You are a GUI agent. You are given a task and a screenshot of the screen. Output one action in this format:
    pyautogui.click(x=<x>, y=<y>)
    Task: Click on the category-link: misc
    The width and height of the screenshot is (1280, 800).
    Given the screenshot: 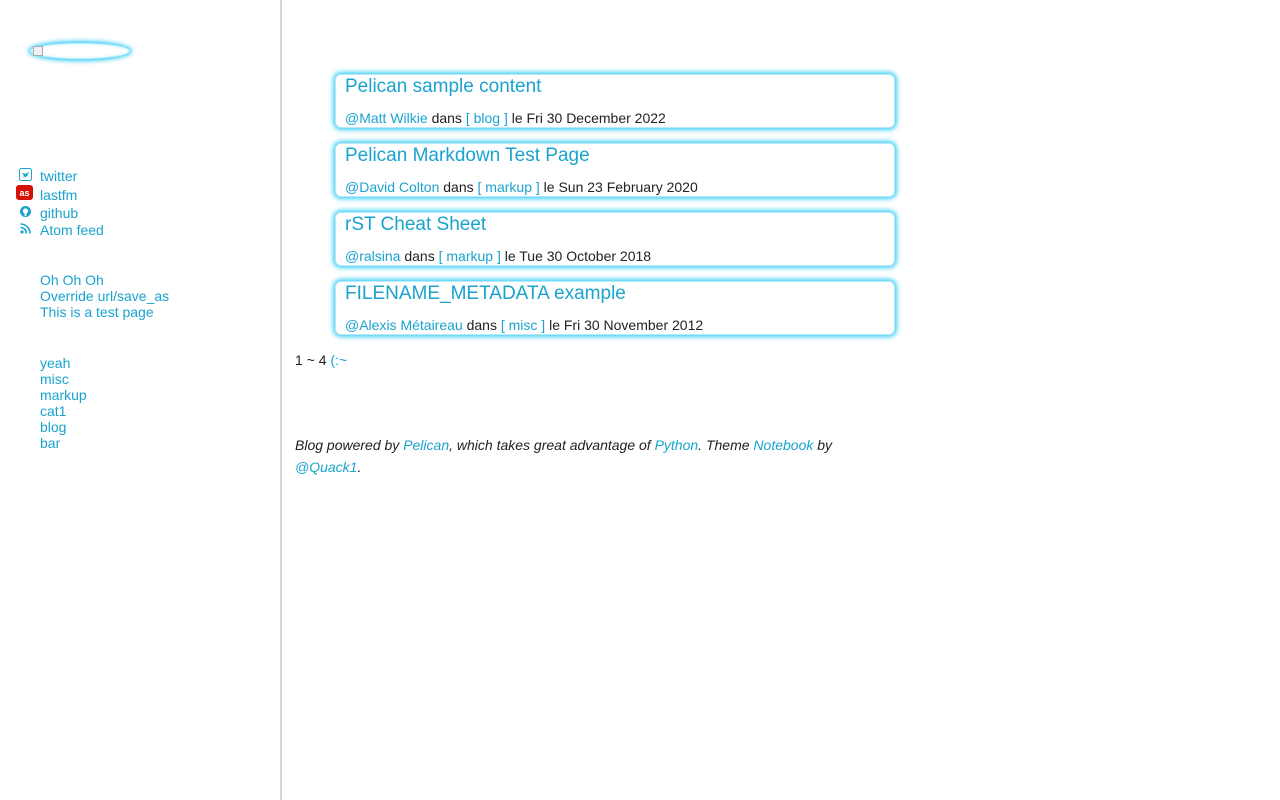 What is the action you would take?
    pyautogui.click(x=63, y=379)
    